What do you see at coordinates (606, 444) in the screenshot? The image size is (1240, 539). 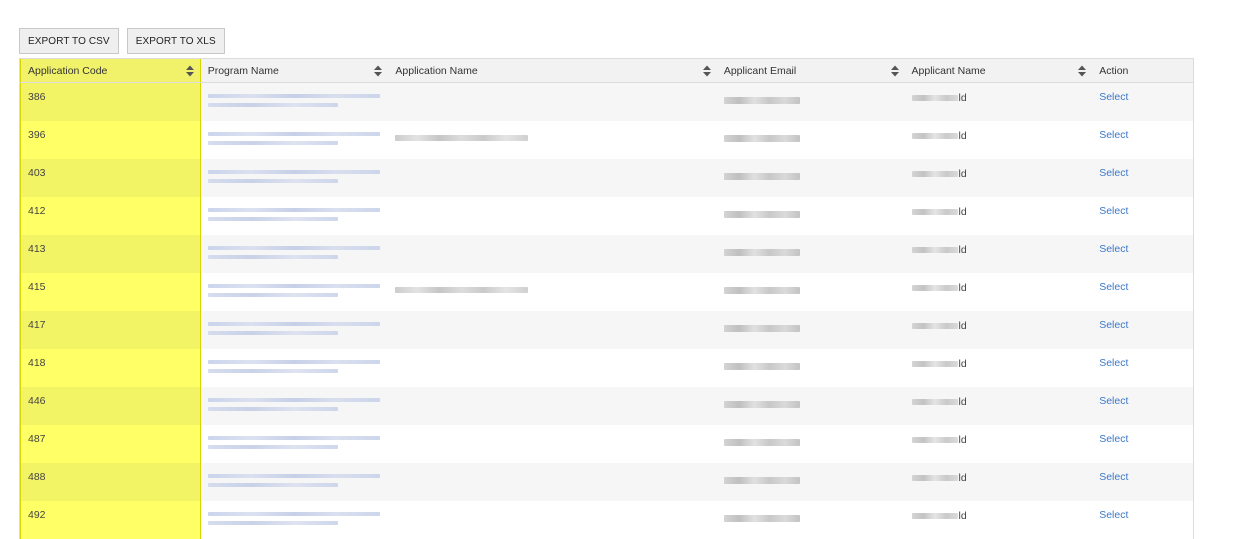 I see `table-row: 487 ld Select` at bounding box center [606, 444].